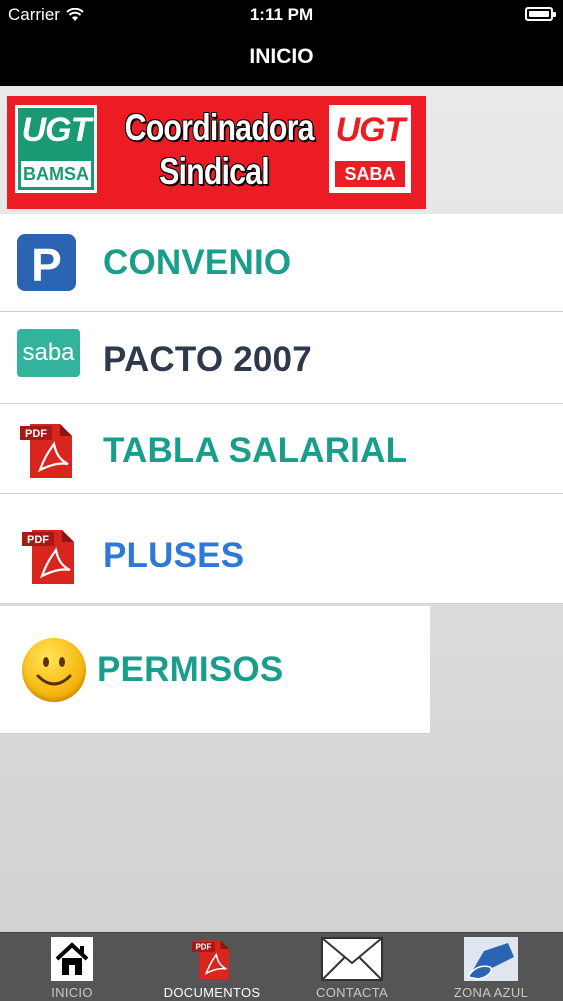 This screenshot has width=563, height=1001. What do you see at coordinates (212, 992) in the screenshot?
I see `tab-label: DOCUMENTOS` at bounding box center [212, 992].